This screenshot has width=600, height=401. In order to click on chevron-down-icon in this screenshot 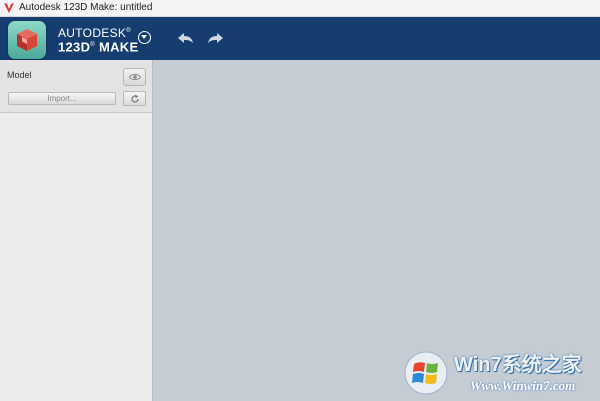, I will do `click(144, 37)`.